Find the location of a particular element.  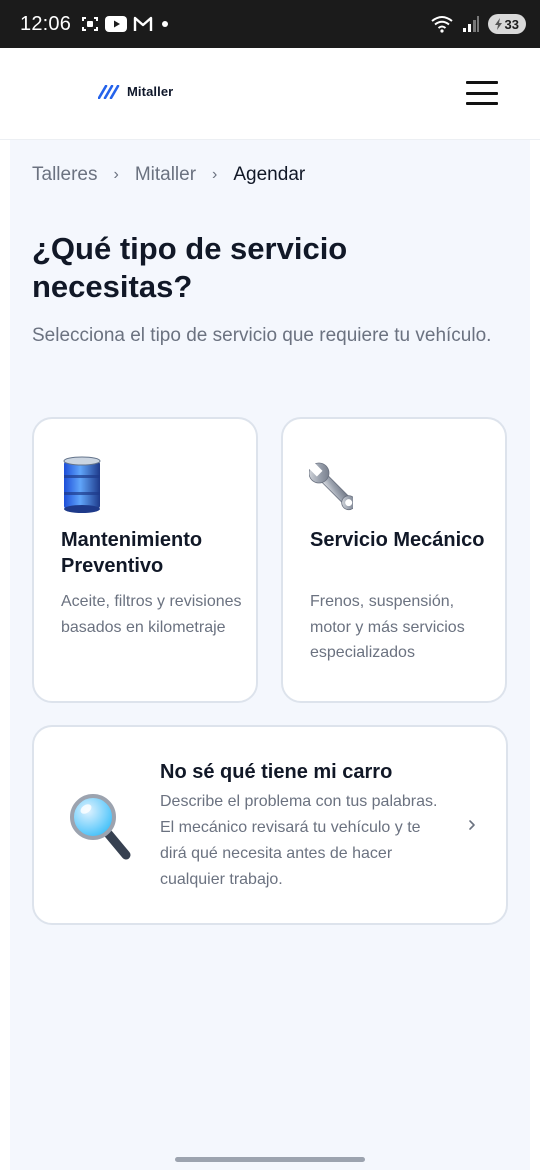

status-system-icons: 33 is located at coordinates (478, 24).